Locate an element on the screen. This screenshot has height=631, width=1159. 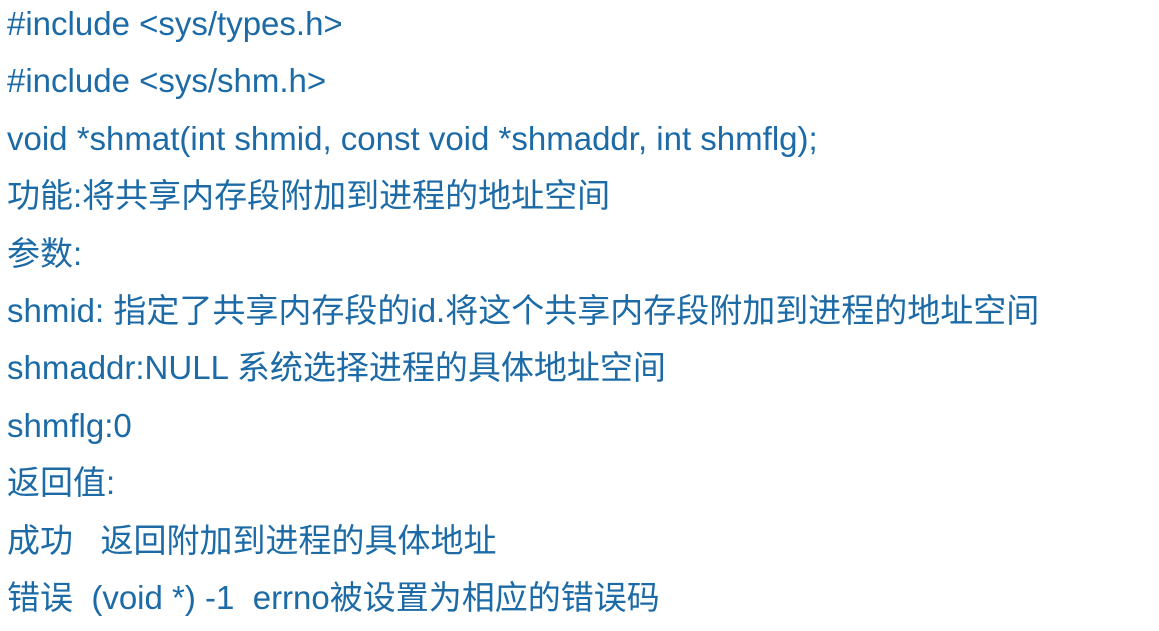
return-value-heading: 返回值: is located at coordinates (61, 483).